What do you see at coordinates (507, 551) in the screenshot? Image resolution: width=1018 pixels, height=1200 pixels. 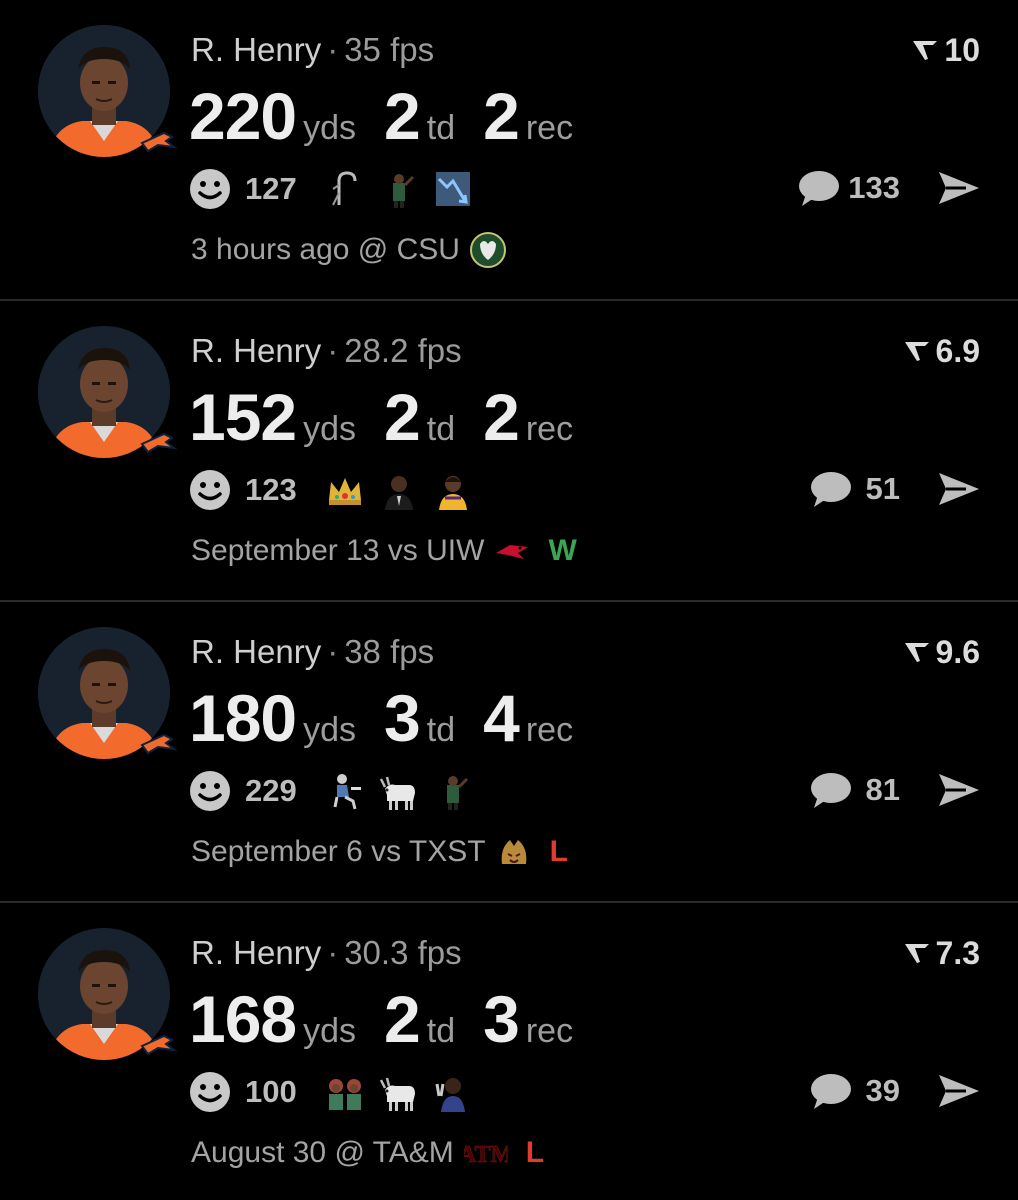 I see `uiw-cardinal-logo` at bounding box center [507, 551].